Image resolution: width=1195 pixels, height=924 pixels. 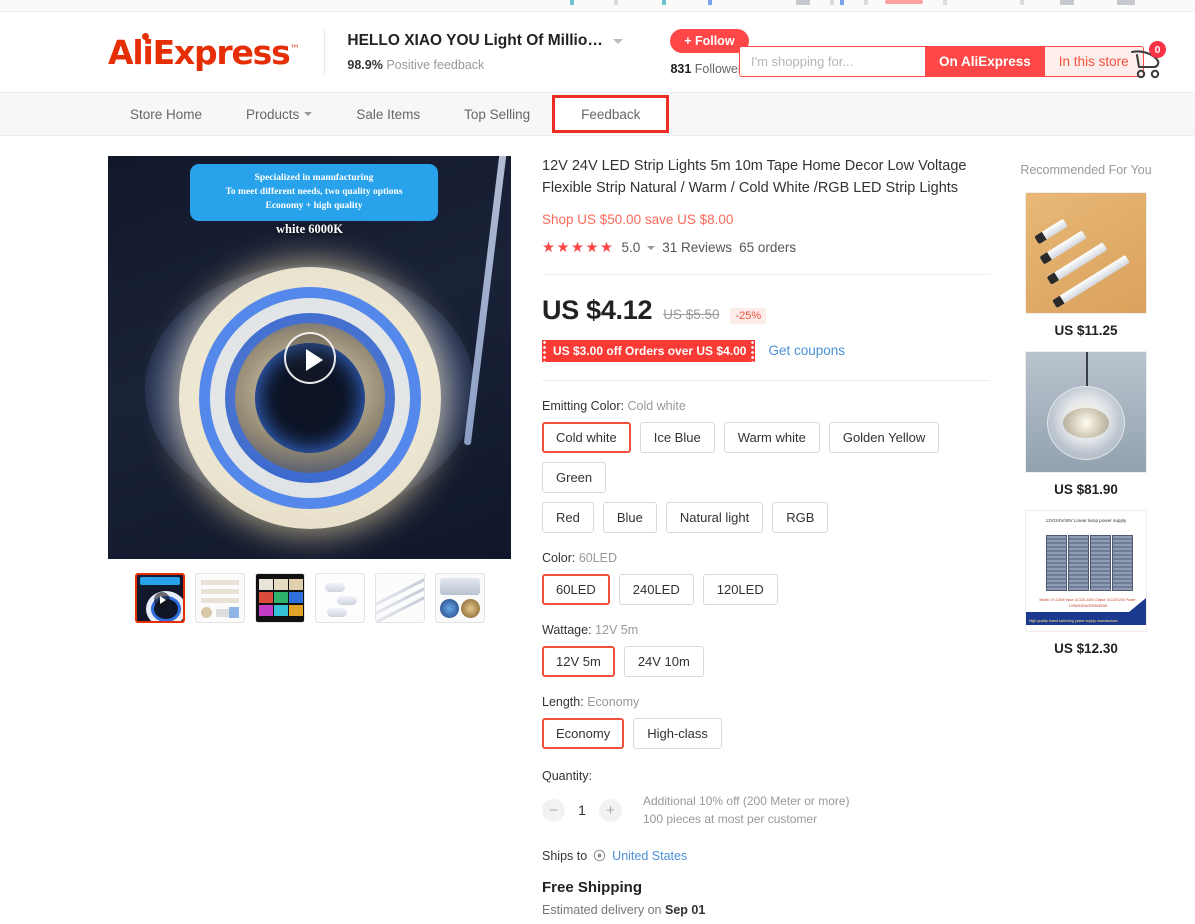 What do you see at coordinates (677, 437) in the screenshot?
I see `option-chip-ice-blue: Ice Blue` at bounding box center [677, 437].